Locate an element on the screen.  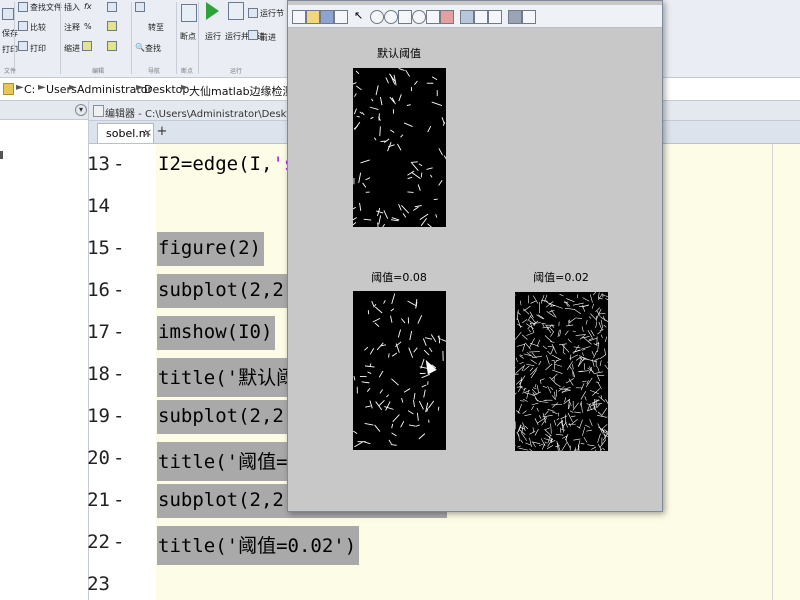
show-plot-tools-icon is located at coordinates (529, 17).